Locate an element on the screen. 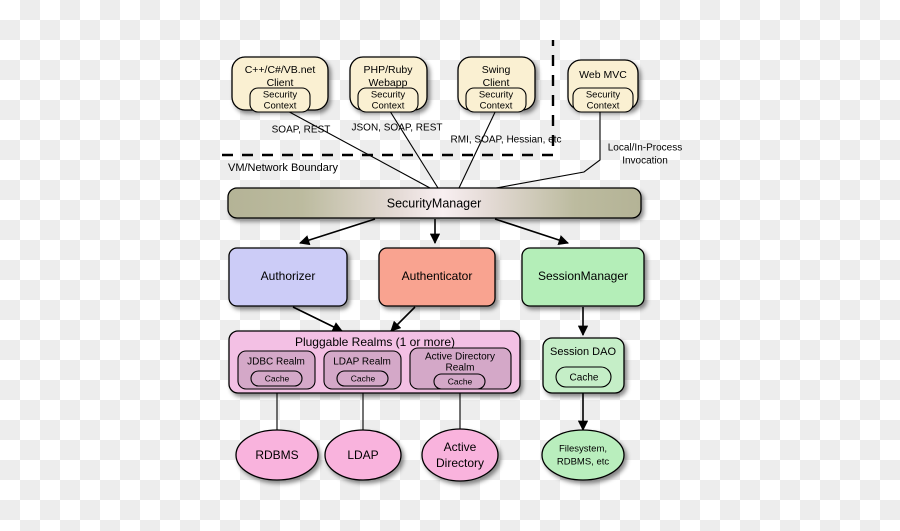 This screenshot has width=900, height=531. client-cpp-client: C++/C#/VB.net Client Security Context is located at coordinates (280, 84).